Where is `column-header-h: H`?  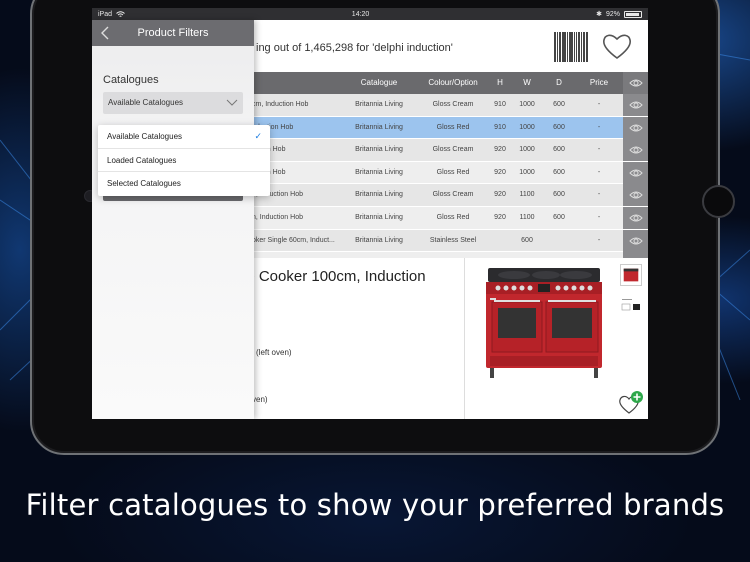
column-header-h: H is located at coordinates (500, 83).